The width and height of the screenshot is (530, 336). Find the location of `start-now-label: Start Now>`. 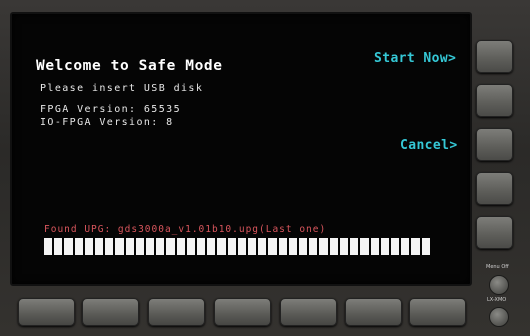

start-now-label: Start Now> is located at coordinates (415, 58).